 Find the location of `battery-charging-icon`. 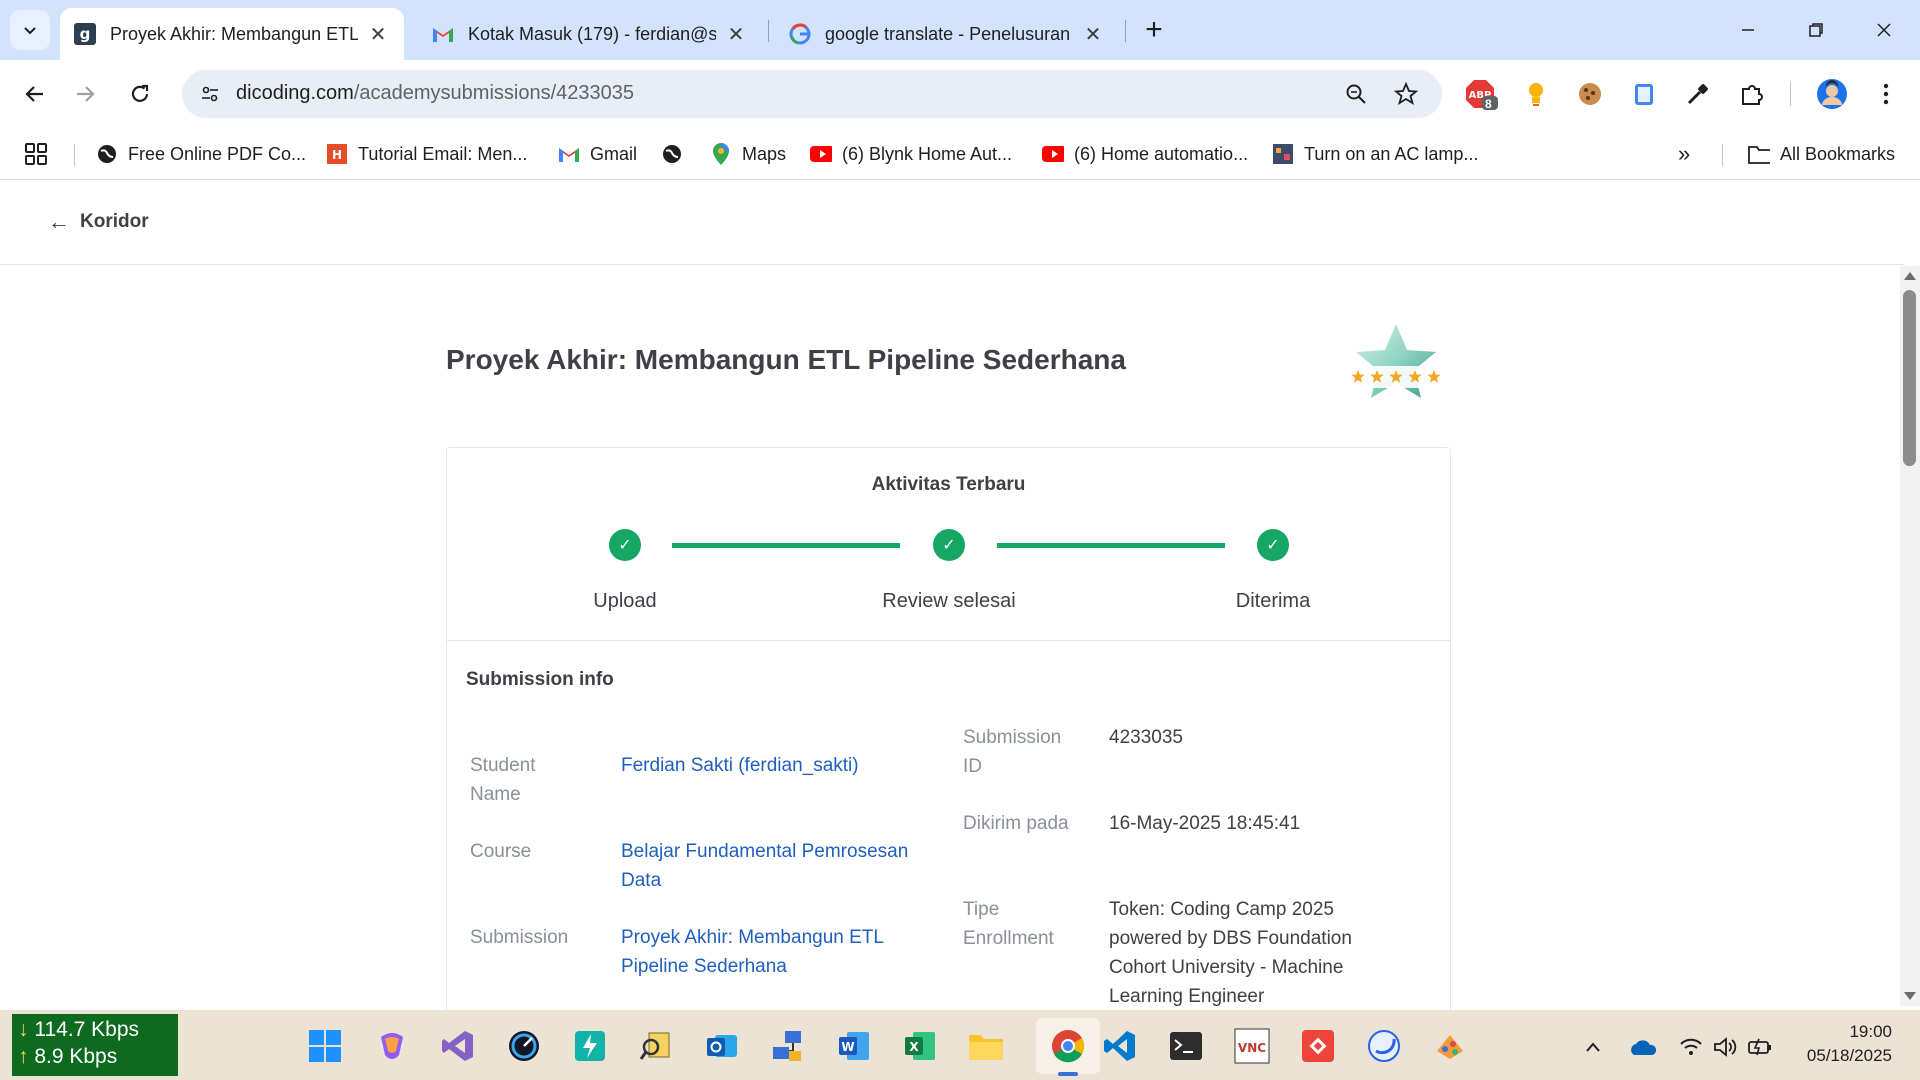

battery-charging-icon is located at coordinates (1760, 1047).